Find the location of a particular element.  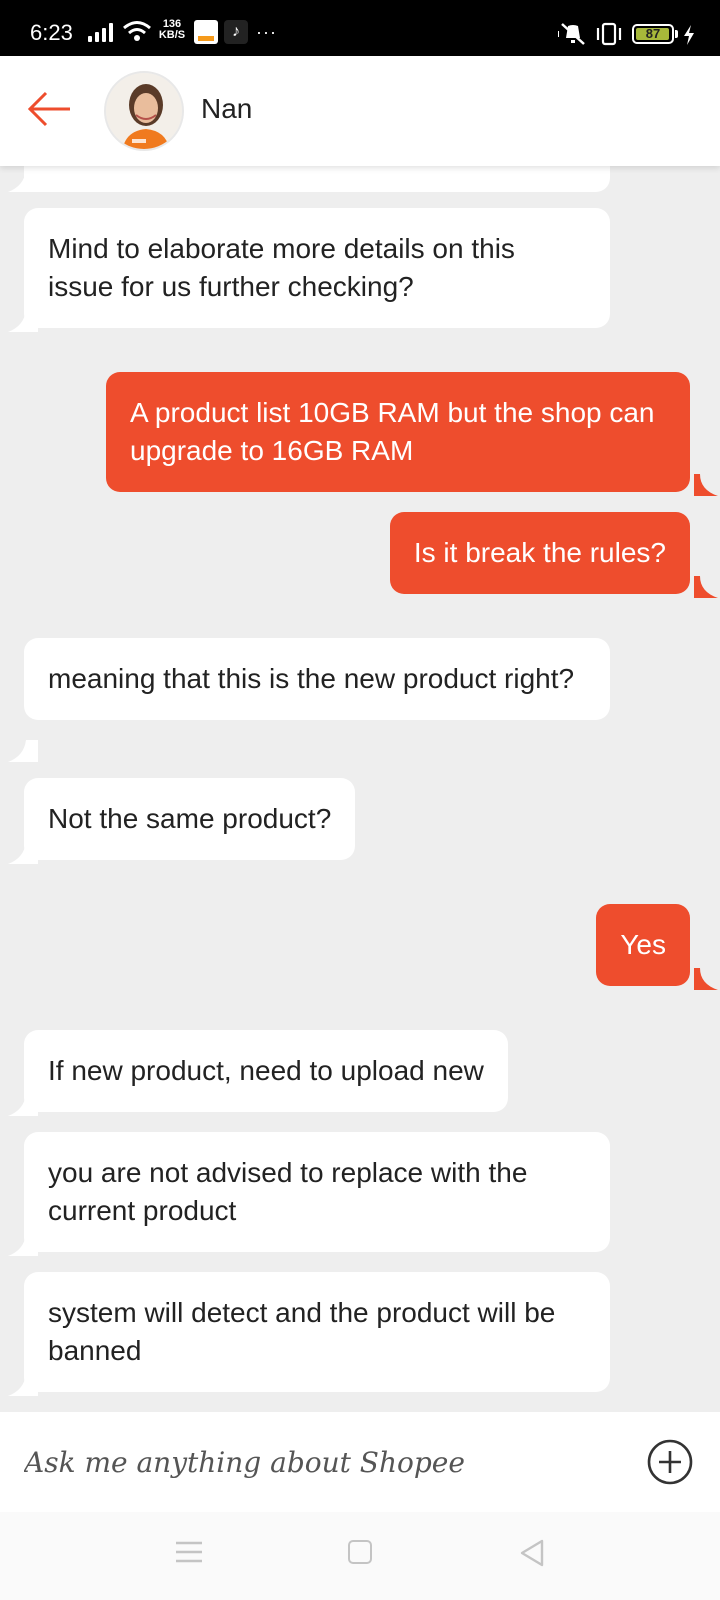

avatar is located at coordinates (144, 111).